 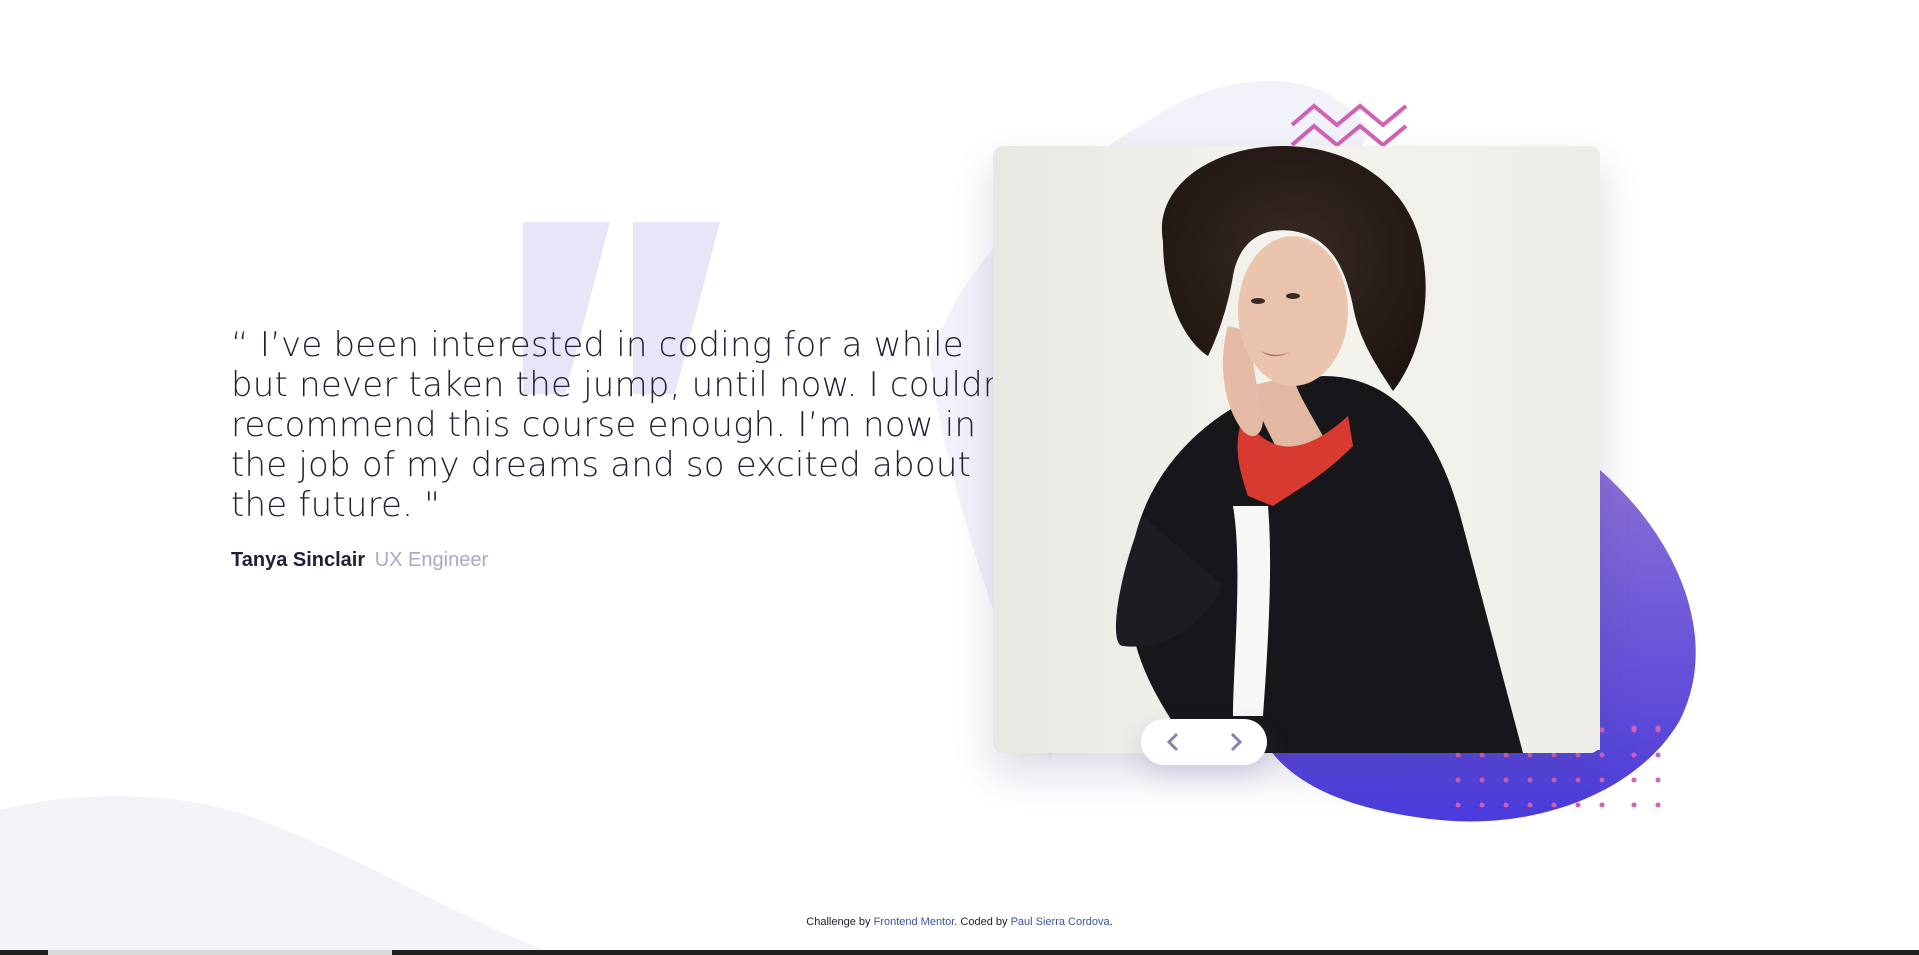 I want to click on attribution-prefix: Challenge by, so click(x=840, y=922).